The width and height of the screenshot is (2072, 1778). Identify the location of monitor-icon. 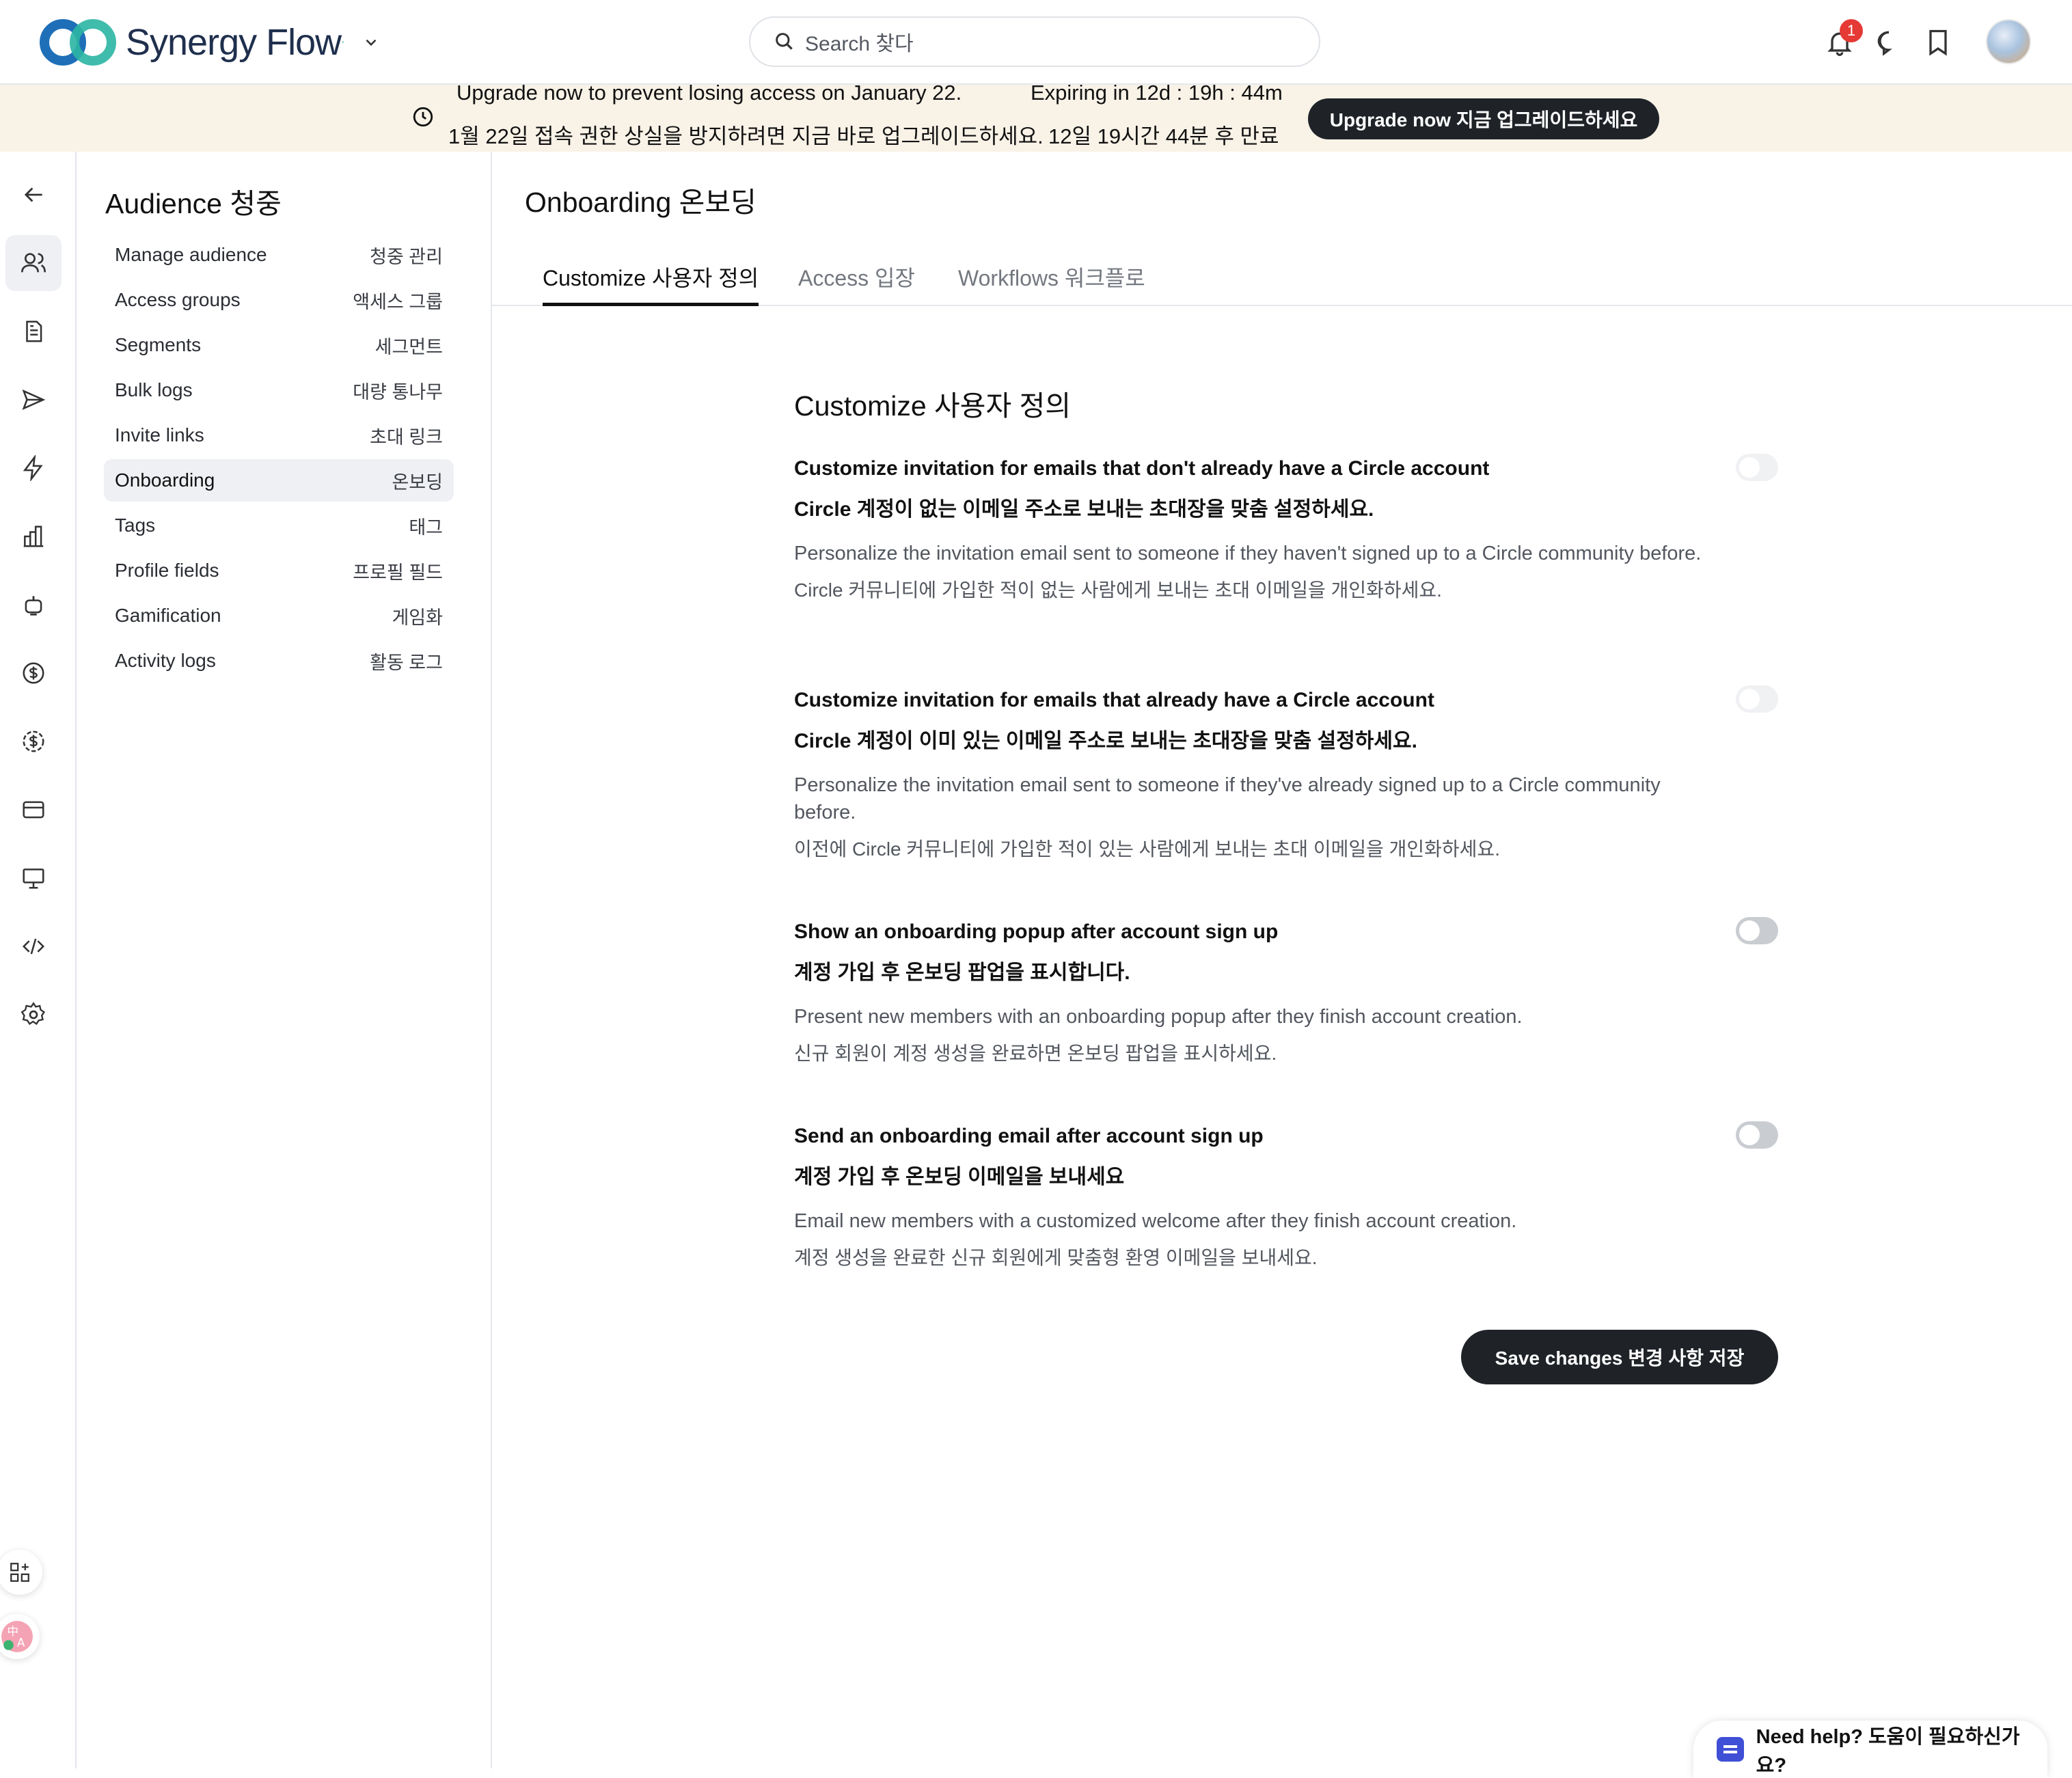
(33, 878).